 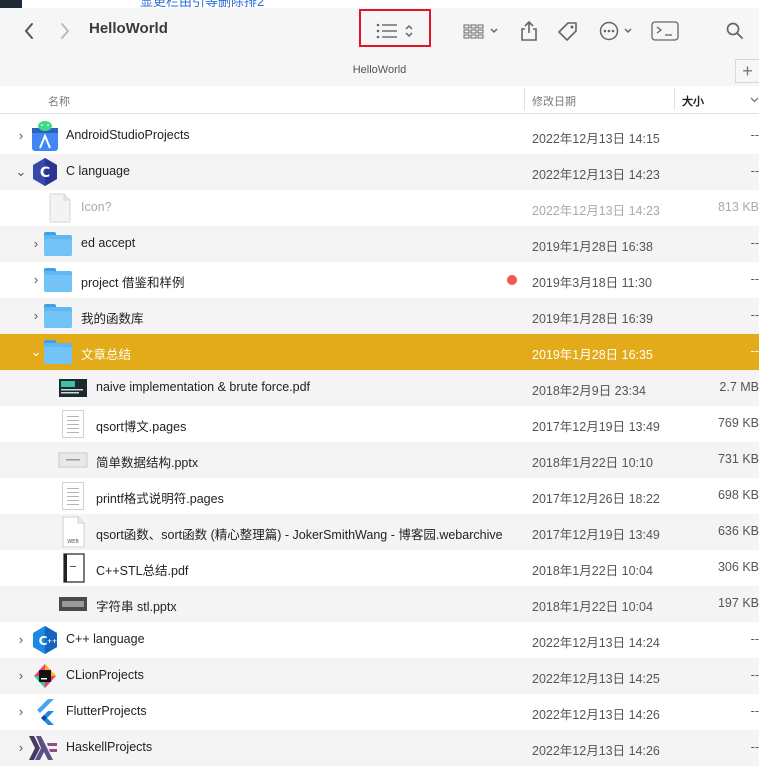 I want to click on terminal-button, so click(x=665, y=31).